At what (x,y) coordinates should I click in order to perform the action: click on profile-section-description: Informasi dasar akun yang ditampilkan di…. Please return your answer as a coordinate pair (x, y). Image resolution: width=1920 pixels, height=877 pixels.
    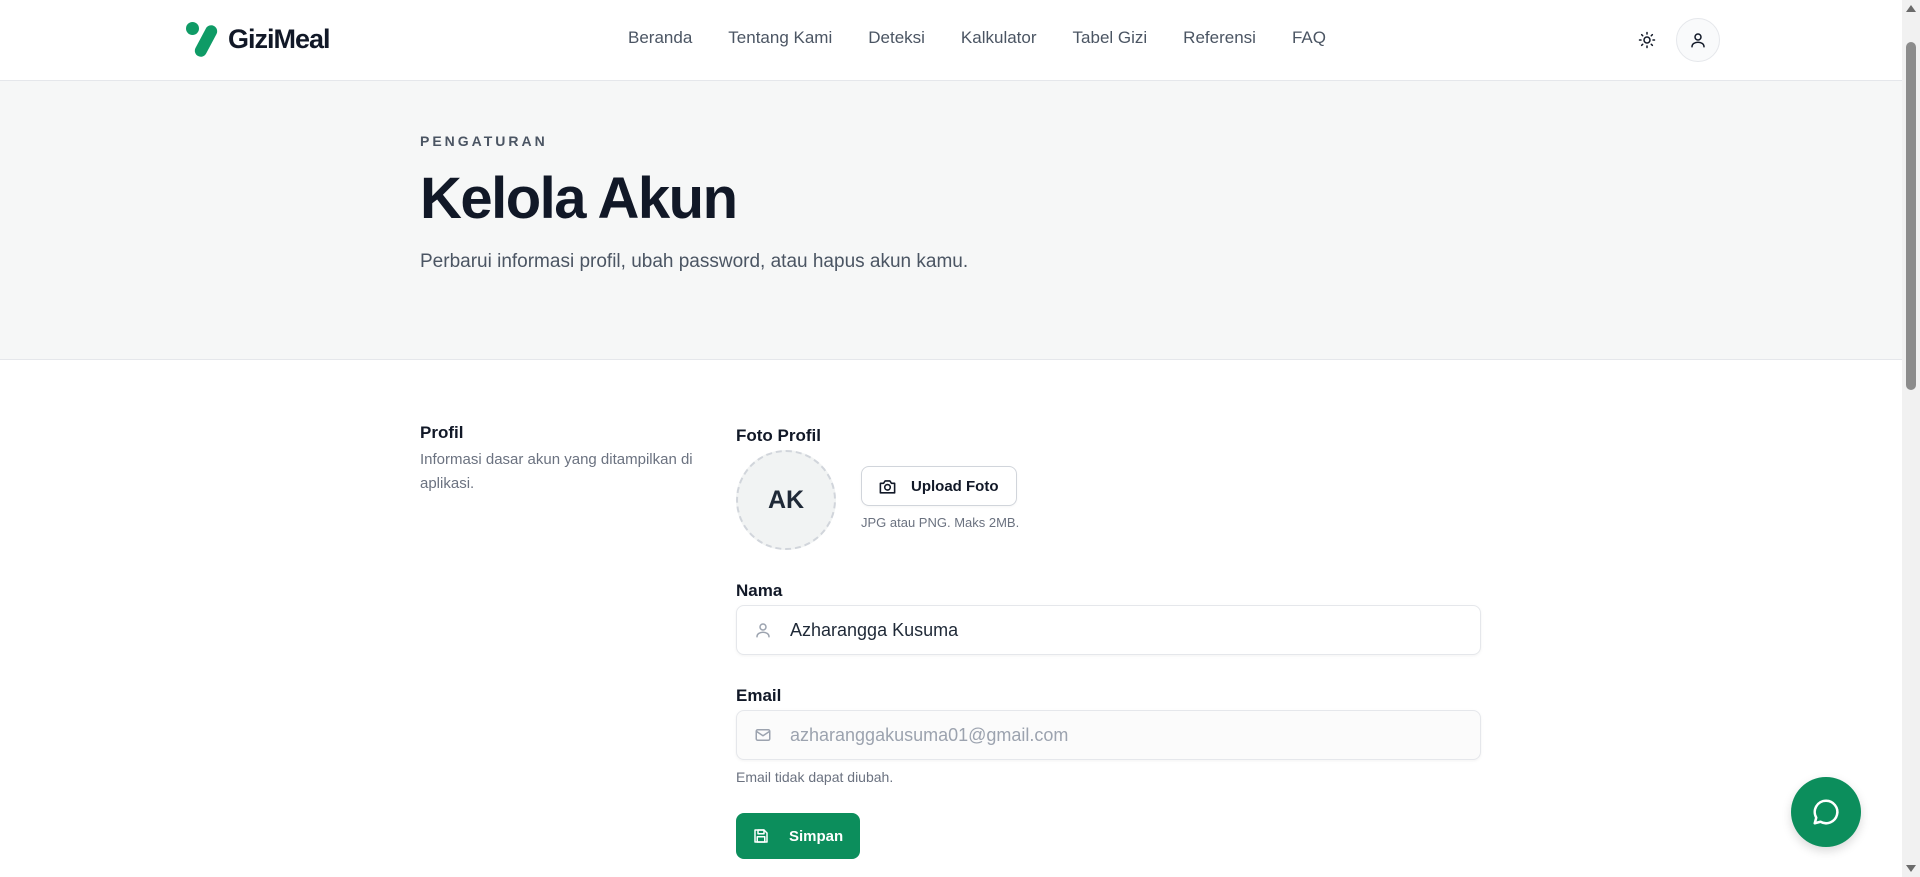
    Looking at the image, I should click on (556, 471).